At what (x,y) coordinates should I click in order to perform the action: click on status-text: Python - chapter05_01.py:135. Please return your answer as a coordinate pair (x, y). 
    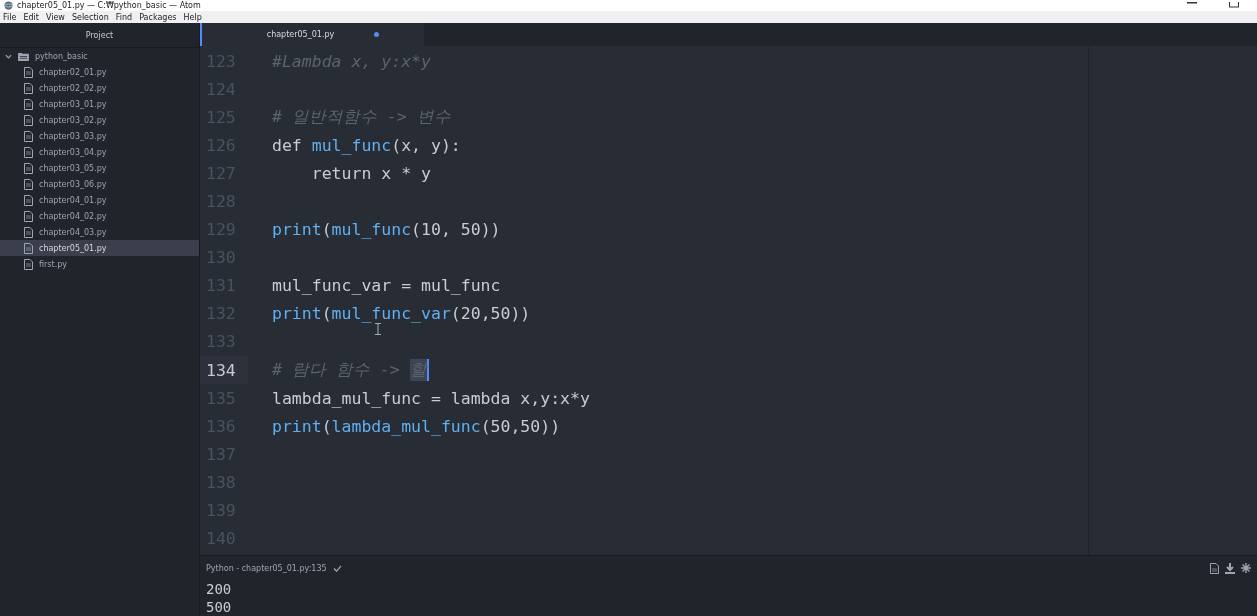
    Looking at the image, I should click on (266, 568).